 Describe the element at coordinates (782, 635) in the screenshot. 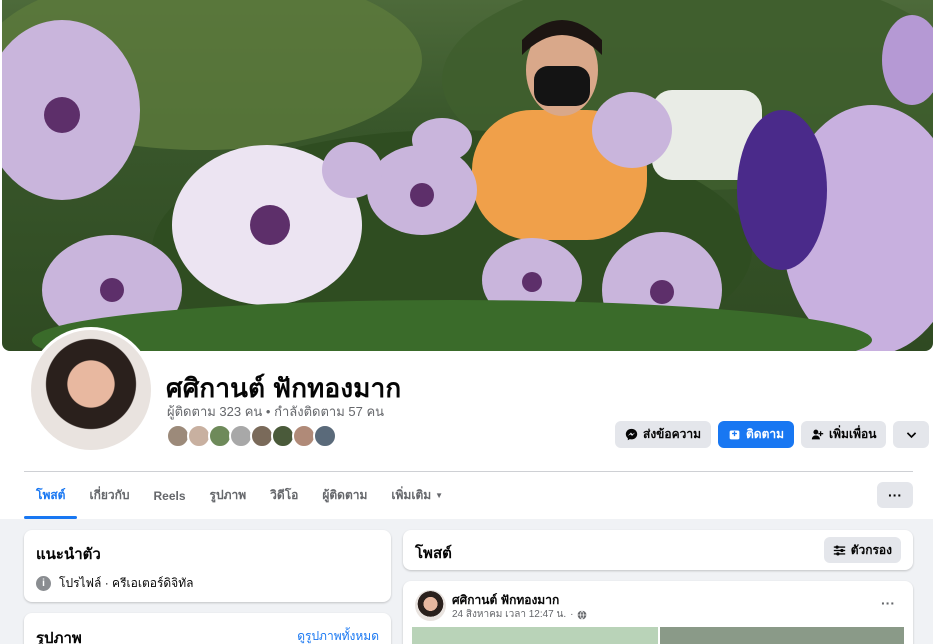

I see `post-image-right` at that location.